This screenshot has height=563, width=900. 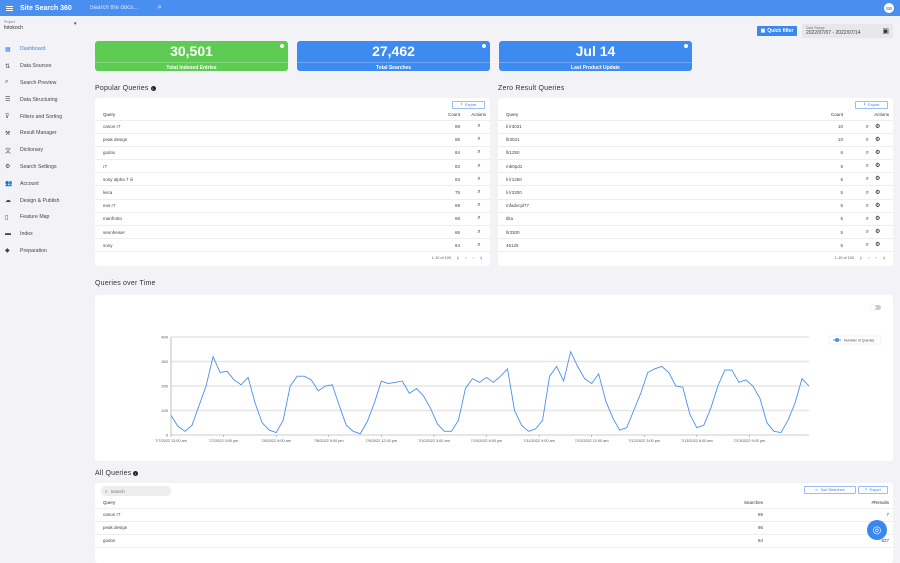 I want to click on table-row: leica 75 ⌕, so click(x=292, y=192).